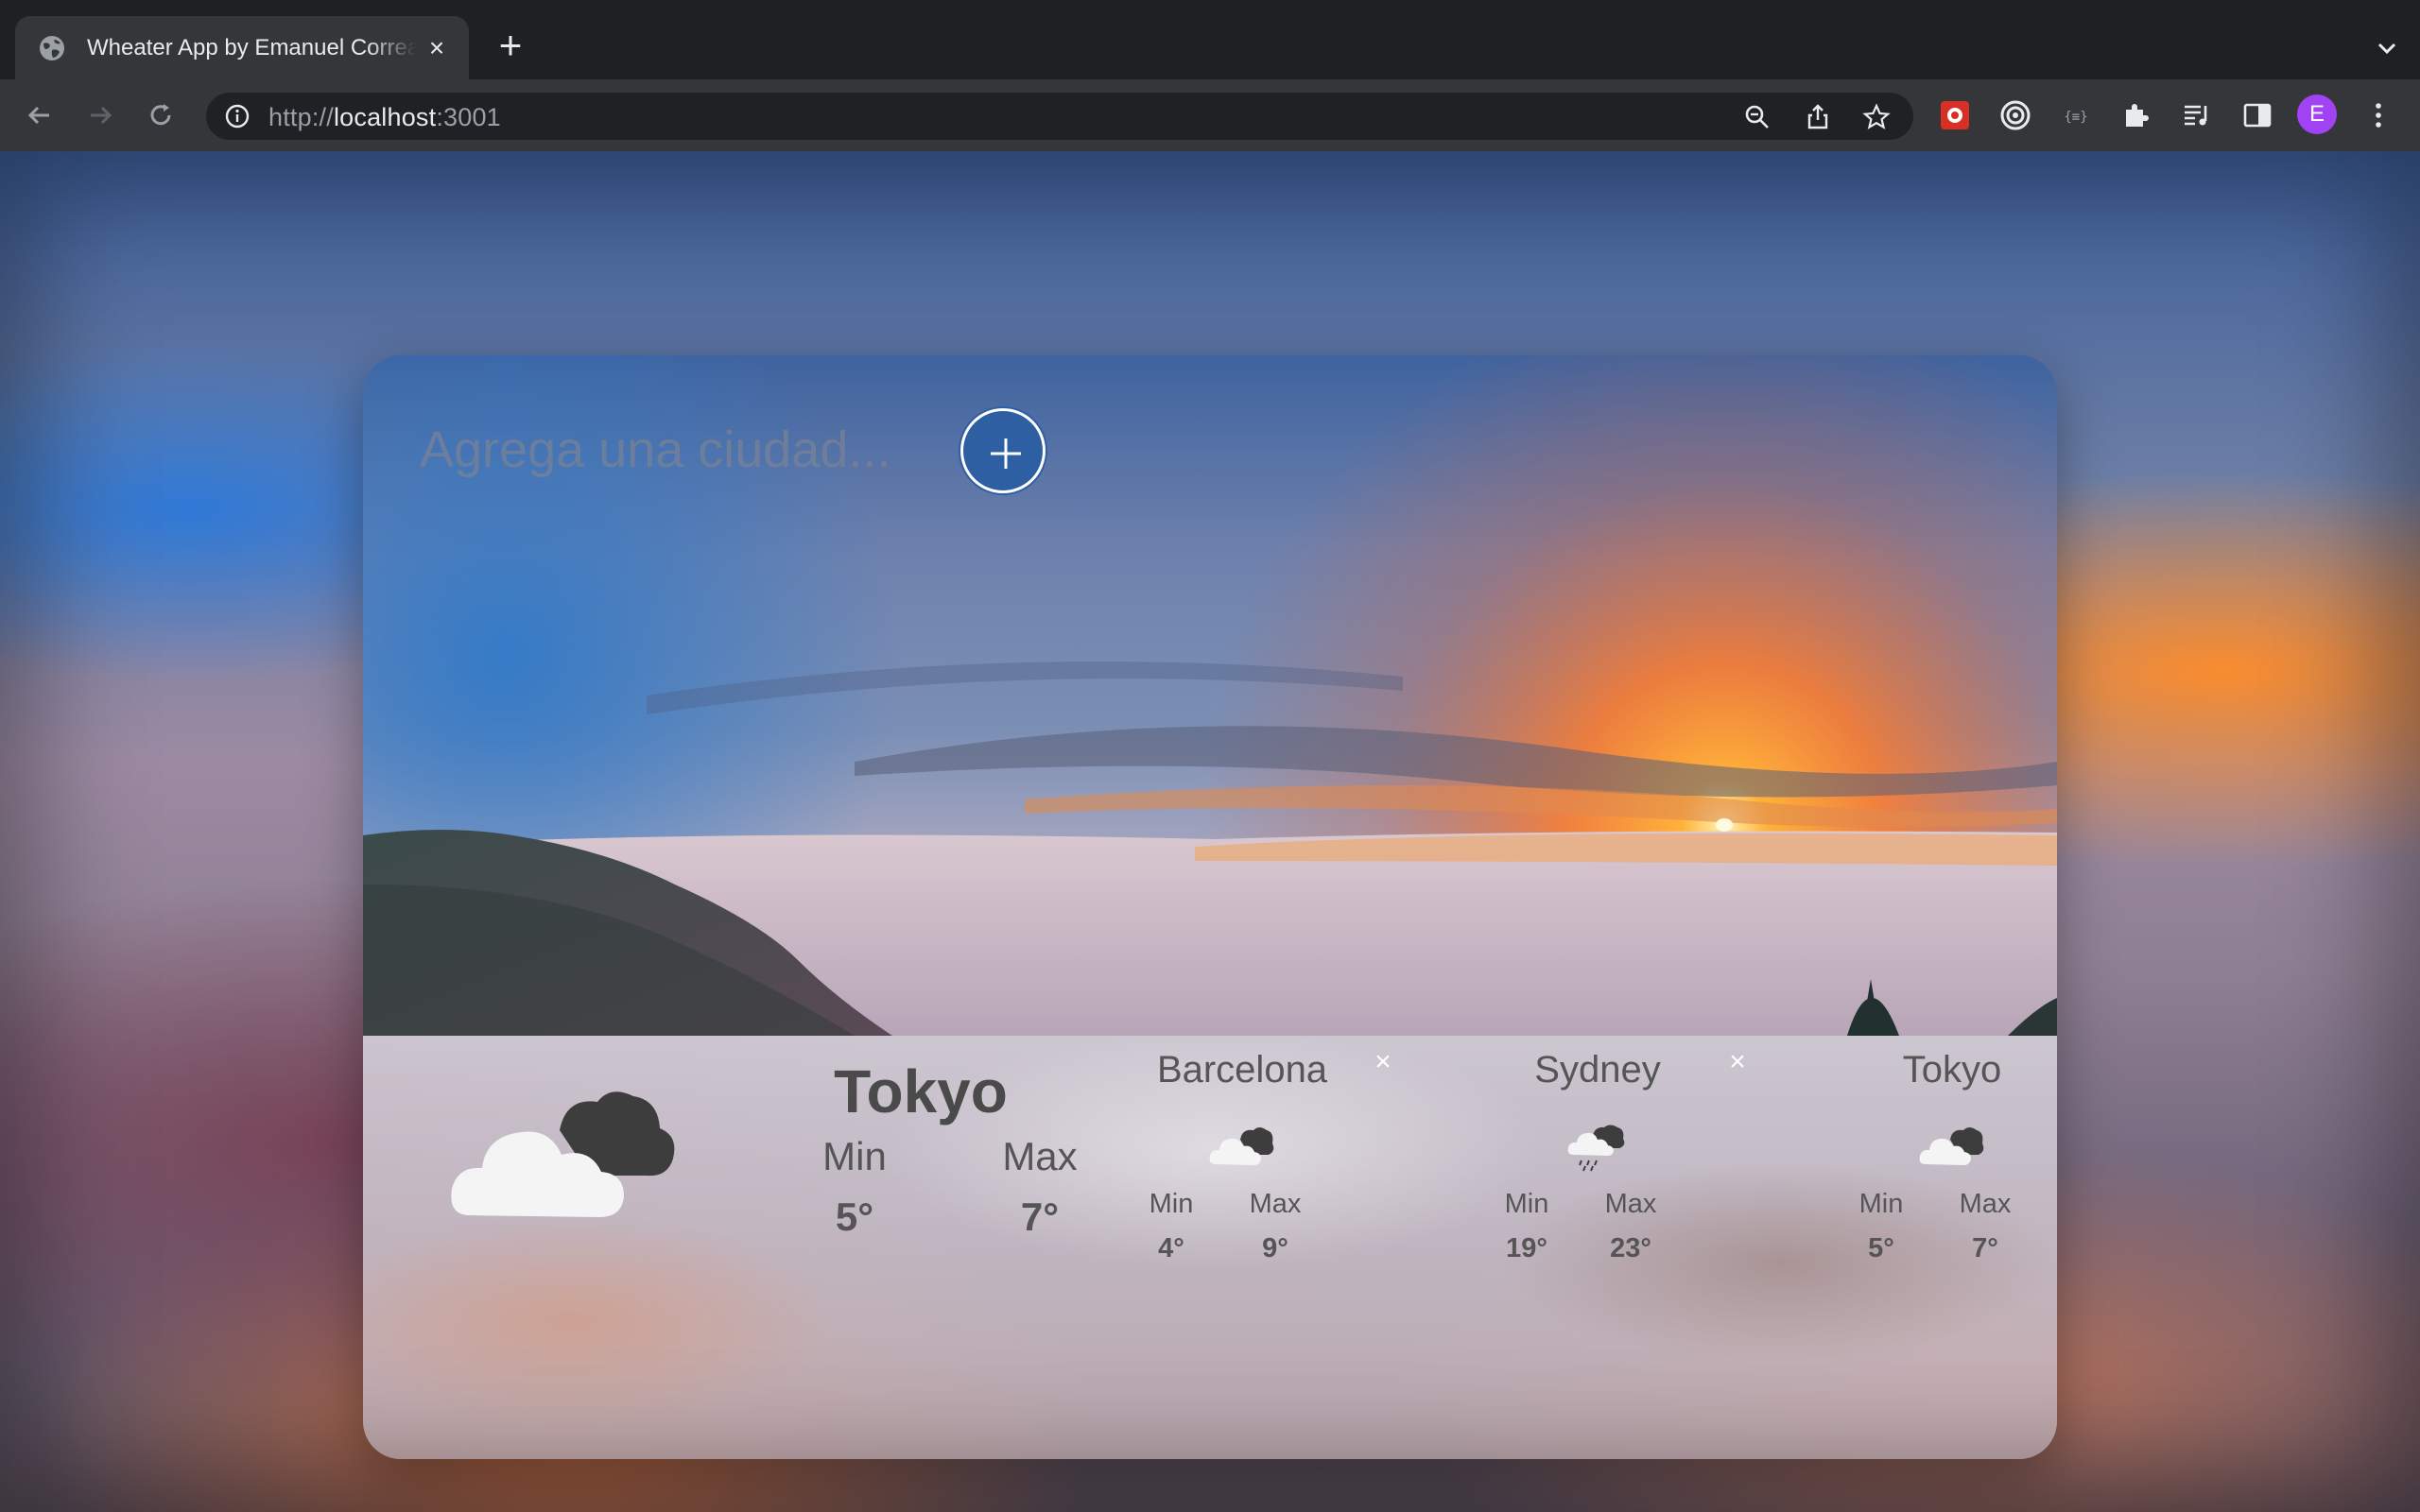  What do you see at coordinates (1630, 1248) in the screenshot?
I see `max-value: 23°` at bounding box center [1630, 1248].